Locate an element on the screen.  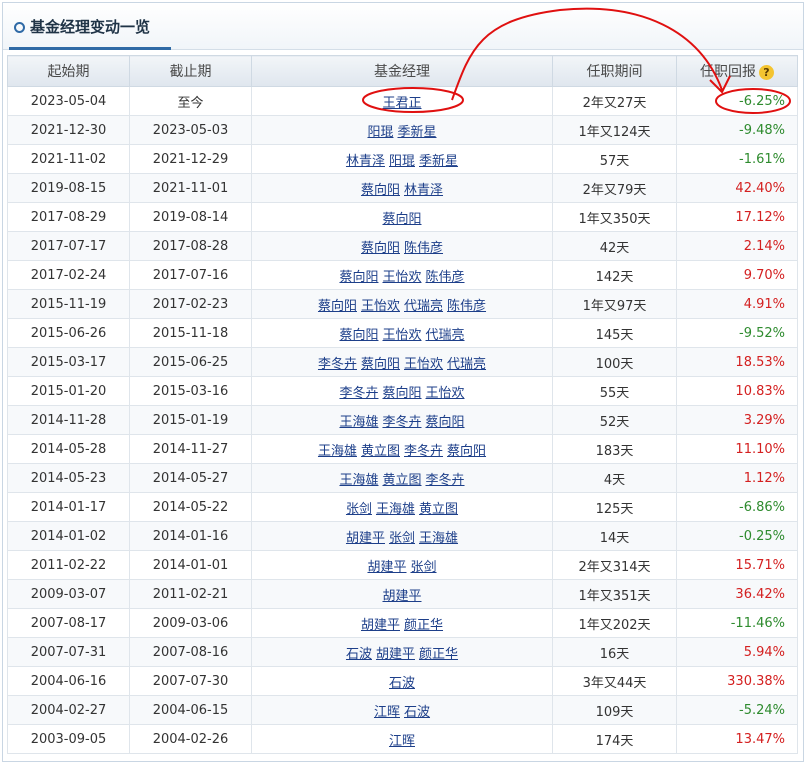
table-row: 2015-06-26 2015-11-18 蔡向阳 王怡欢 代瑞亮 145天 -9.52% is located at coordinates (402, 333).